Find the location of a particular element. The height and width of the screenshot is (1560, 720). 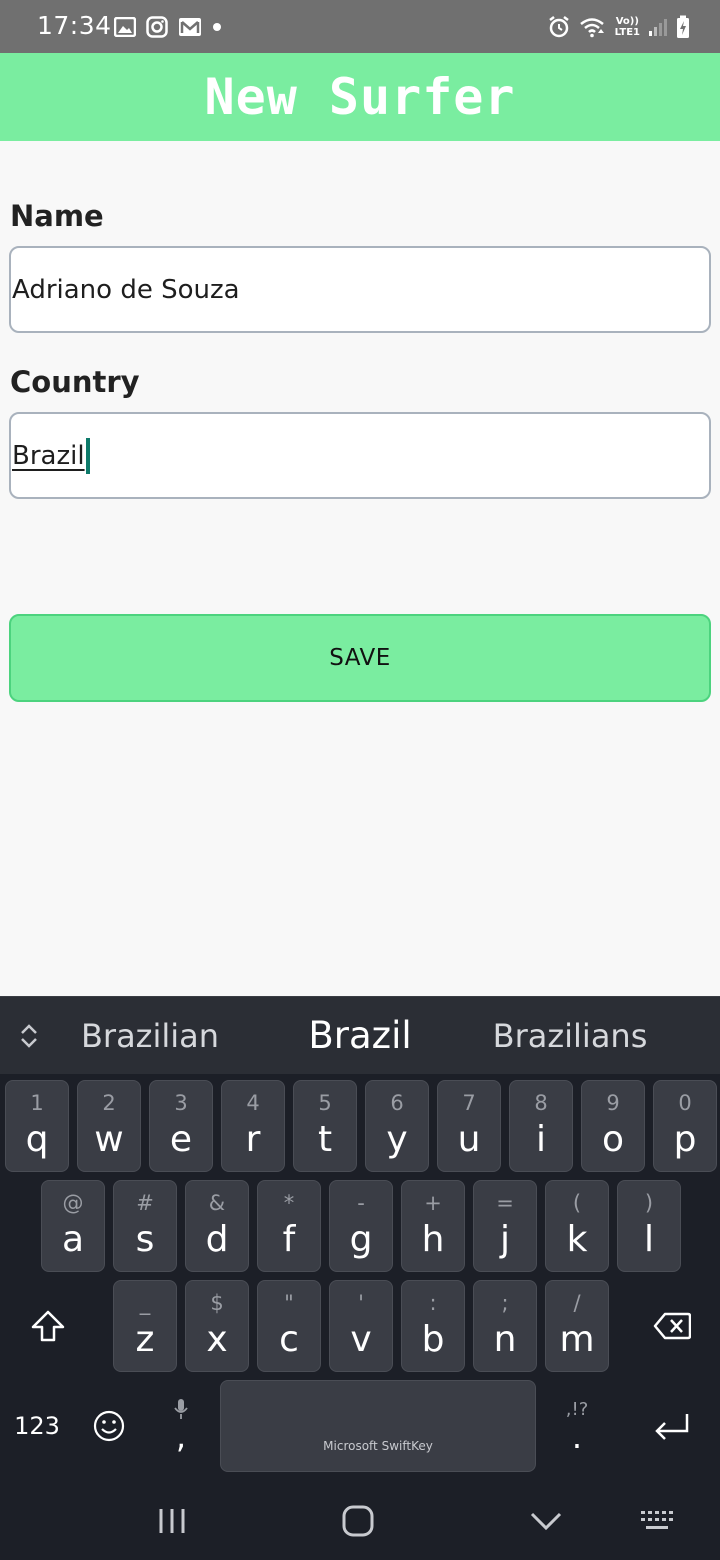

key-j: = j is located at coordinates (505, 1226).